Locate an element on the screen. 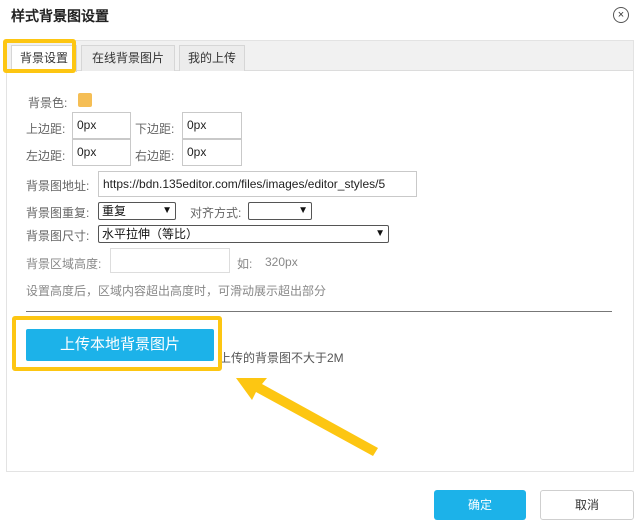 The width and height of the screenshot is (640, 522). cancel-button: 取消 is located at coordinates (587, 505).